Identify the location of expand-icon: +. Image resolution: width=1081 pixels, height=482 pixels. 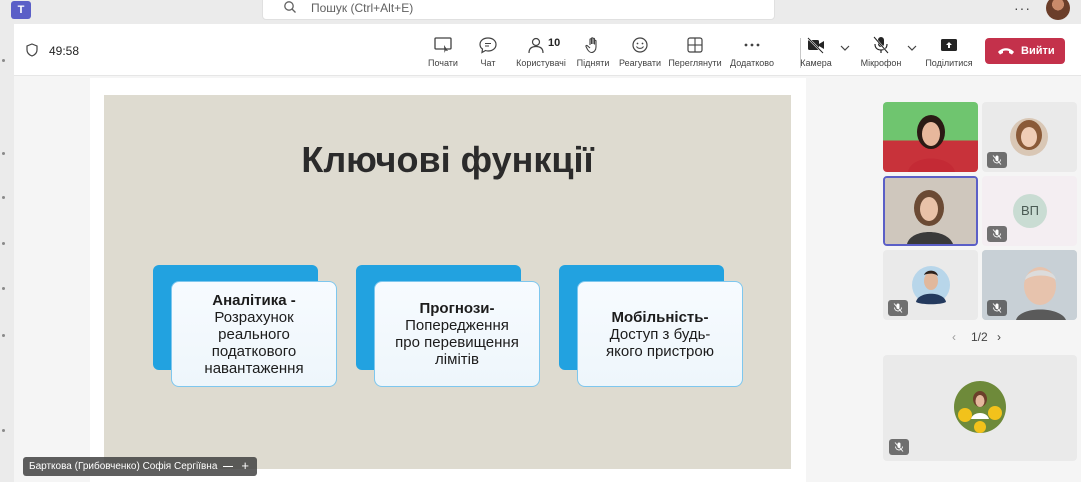
(245, 465).